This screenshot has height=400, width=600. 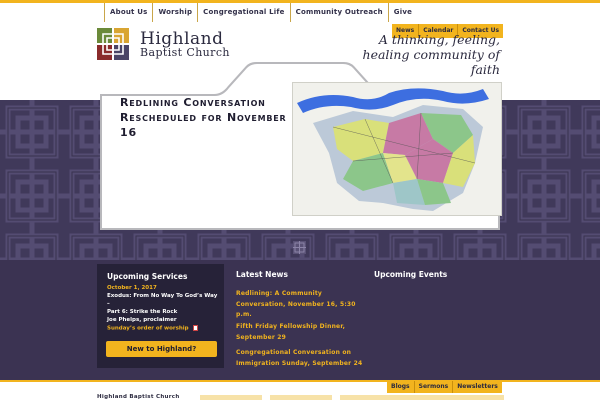 I want to click on services-dash: –, so click(x=108, y=304).